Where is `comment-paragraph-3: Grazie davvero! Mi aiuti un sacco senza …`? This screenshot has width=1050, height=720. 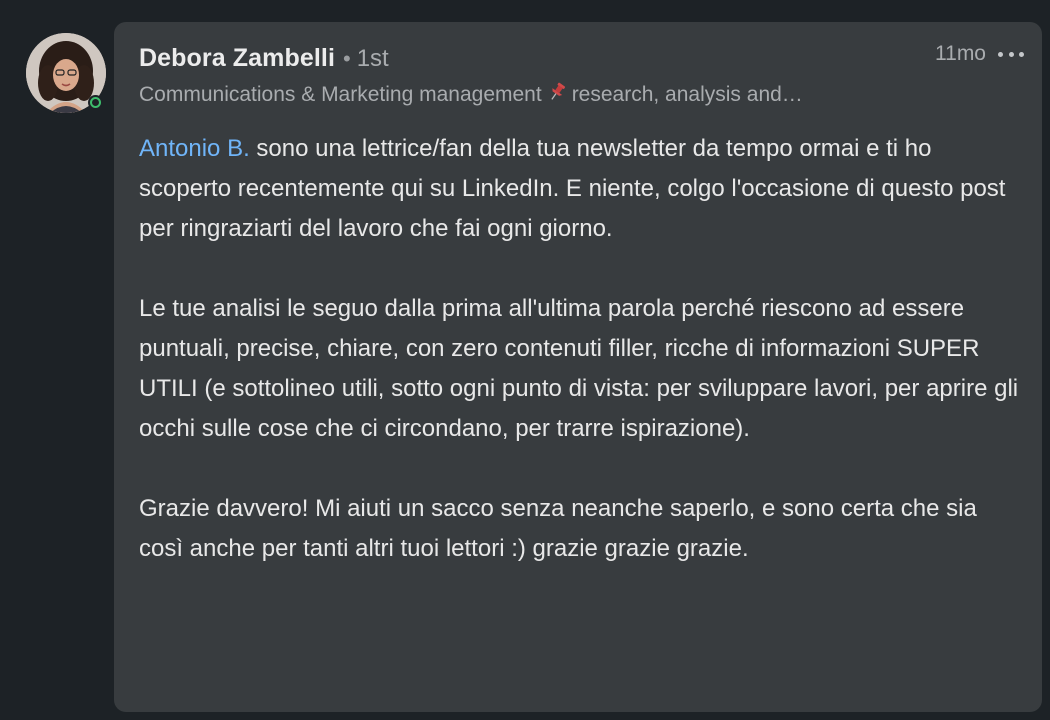 comment-paragraph-3: Grazie davvero! Mi aiuti un sacco senza … is located at coordinates (558, 528).